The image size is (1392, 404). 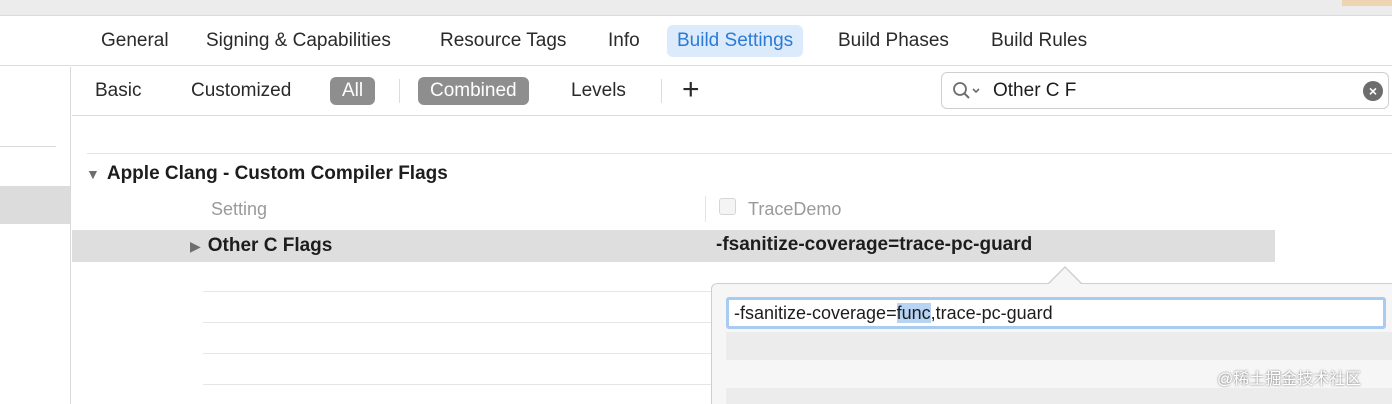 What do you see at coordinates (739, 153) in the screenshot?
I see `section-divider` at bounding box center [739, 153].